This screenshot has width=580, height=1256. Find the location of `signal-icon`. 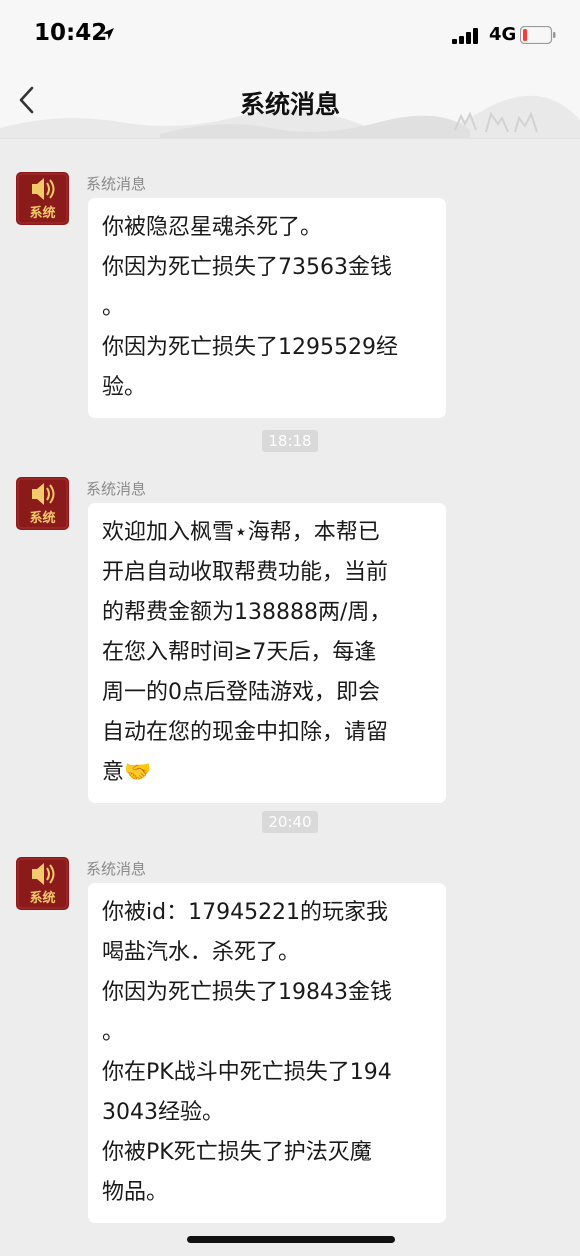

signal-icon is located at coordinates (465, 36).